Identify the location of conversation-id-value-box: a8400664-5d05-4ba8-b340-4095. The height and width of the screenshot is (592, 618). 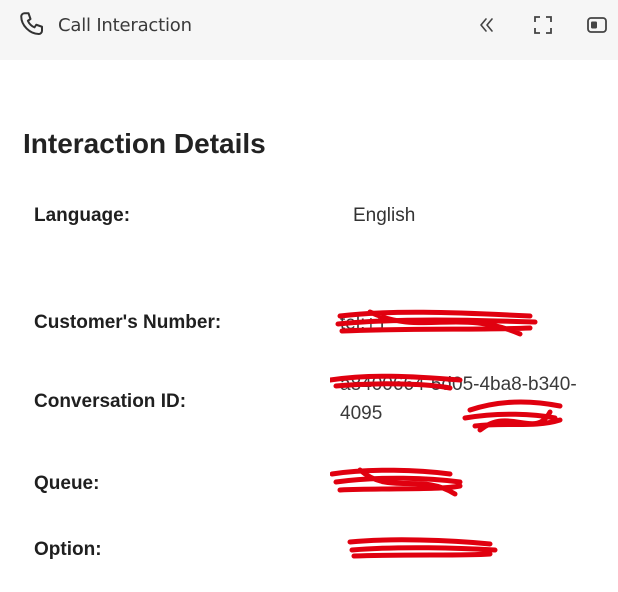
(460, 405).